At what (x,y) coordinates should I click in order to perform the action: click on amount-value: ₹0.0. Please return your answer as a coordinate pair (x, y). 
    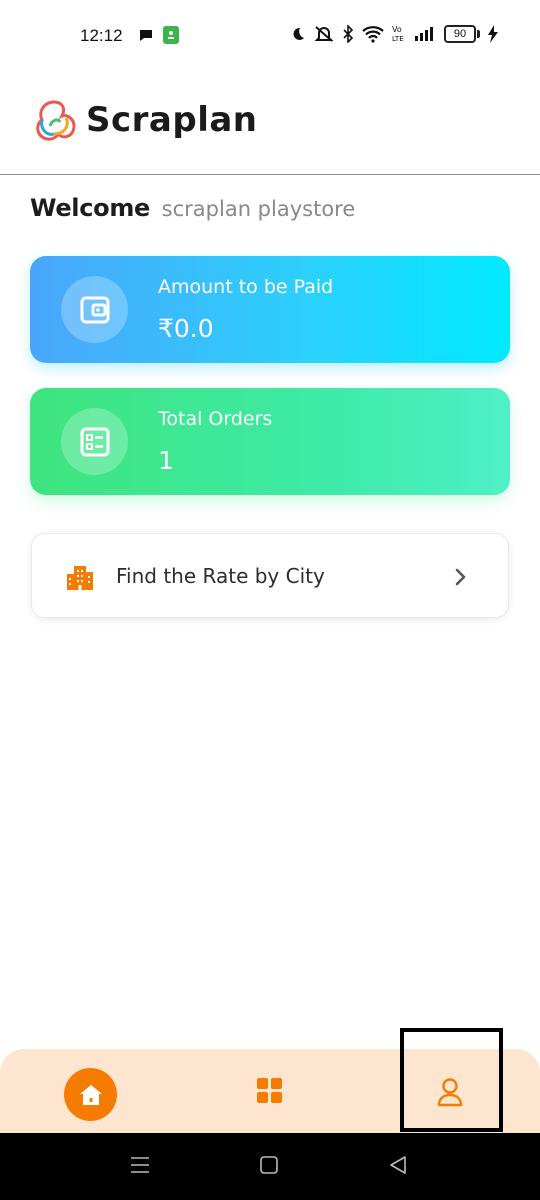
    Looking at the image, I should click on (186, 328).